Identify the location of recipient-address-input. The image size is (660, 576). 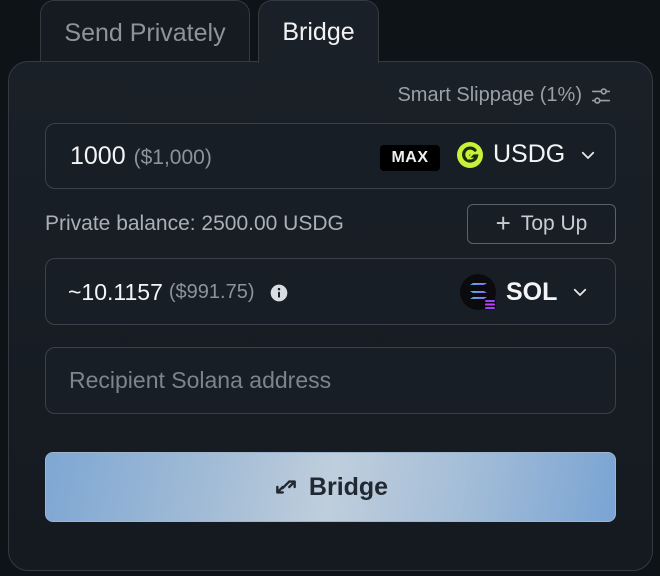
(330, 380).